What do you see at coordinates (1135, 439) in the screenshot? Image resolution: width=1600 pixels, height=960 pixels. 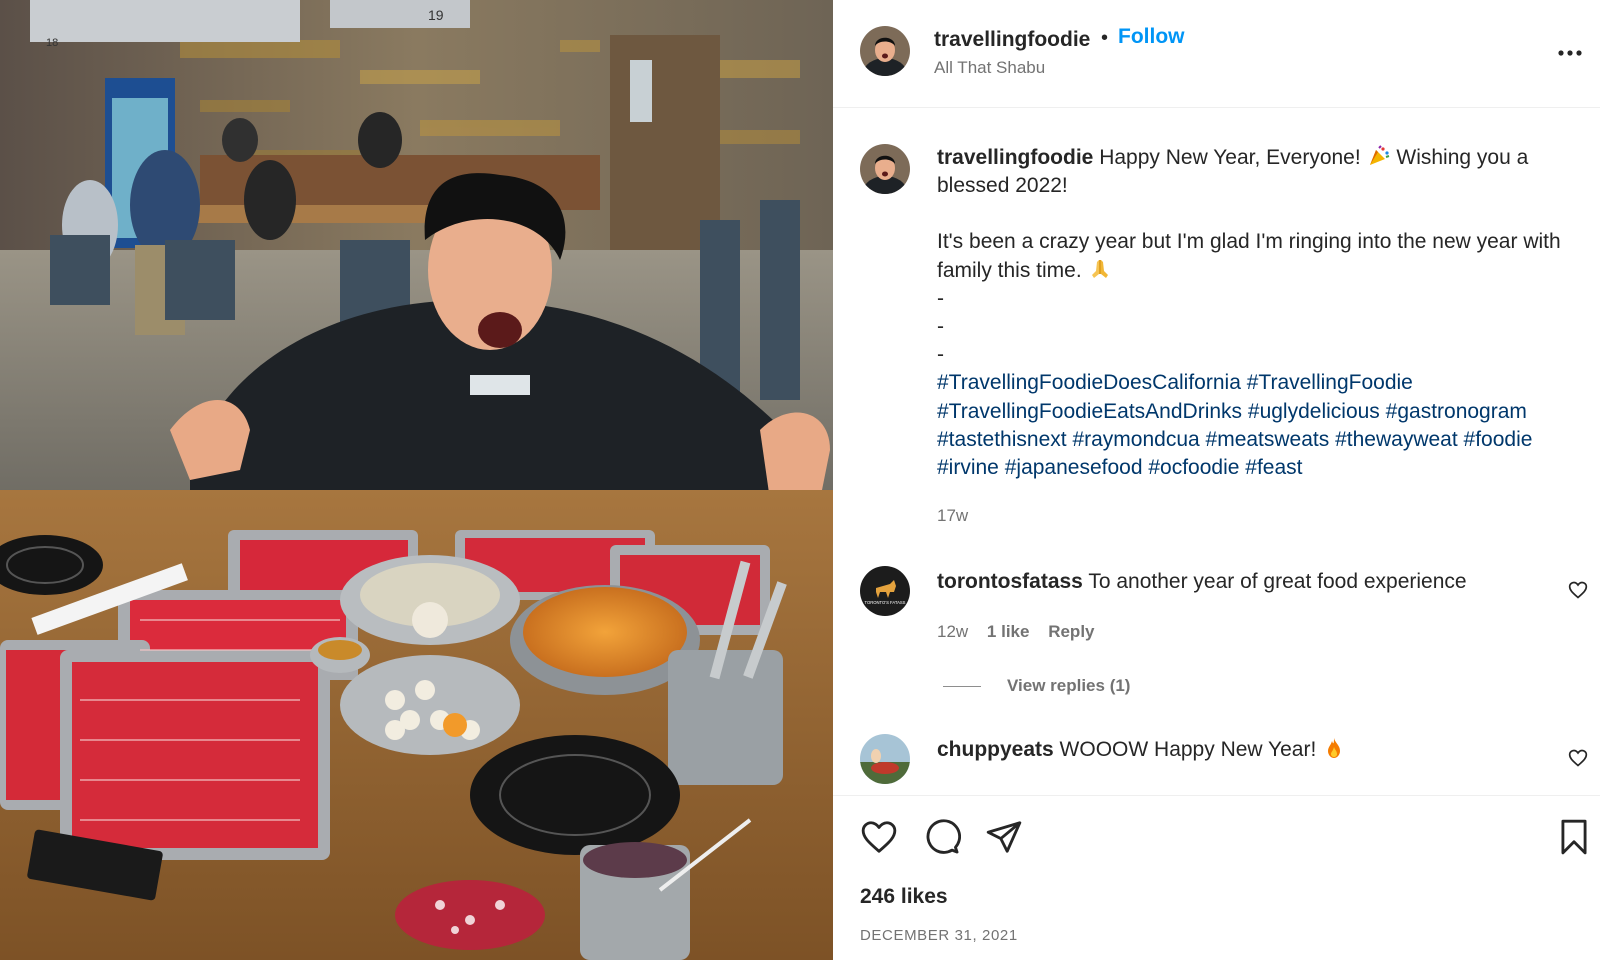 I see `hashtag-link: #raymondcua` at bounding box center [1135, 439].